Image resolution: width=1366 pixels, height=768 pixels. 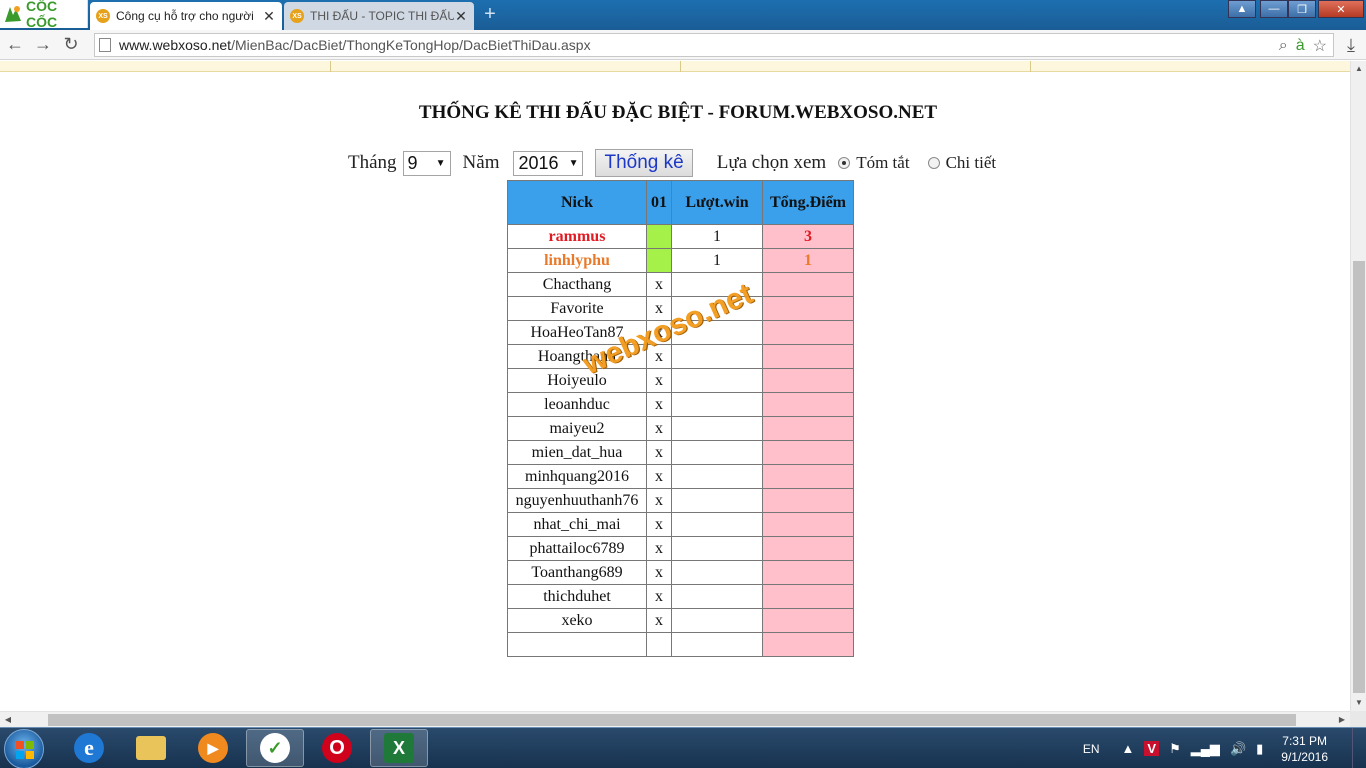 I want to click on radio-unselected-icon, so click(x=933, y=163).